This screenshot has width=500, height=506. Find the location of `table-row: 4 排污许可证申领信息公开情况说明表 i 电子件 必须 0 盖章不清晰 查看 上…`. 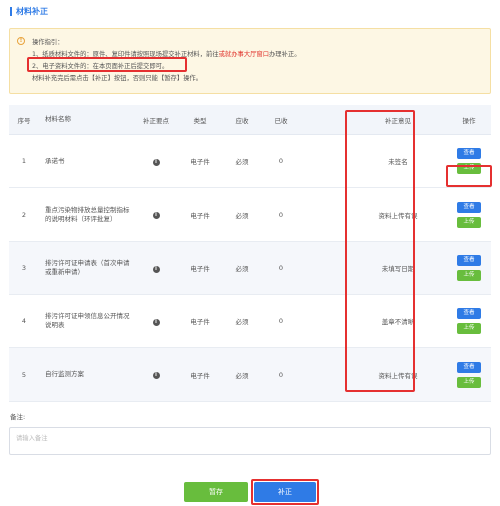

table-row: 4 排污许可证申领信息公开情况说明表 i 电子件 必须 0 盖章不清晰 查看 上… is located at coordinates (250, 321).